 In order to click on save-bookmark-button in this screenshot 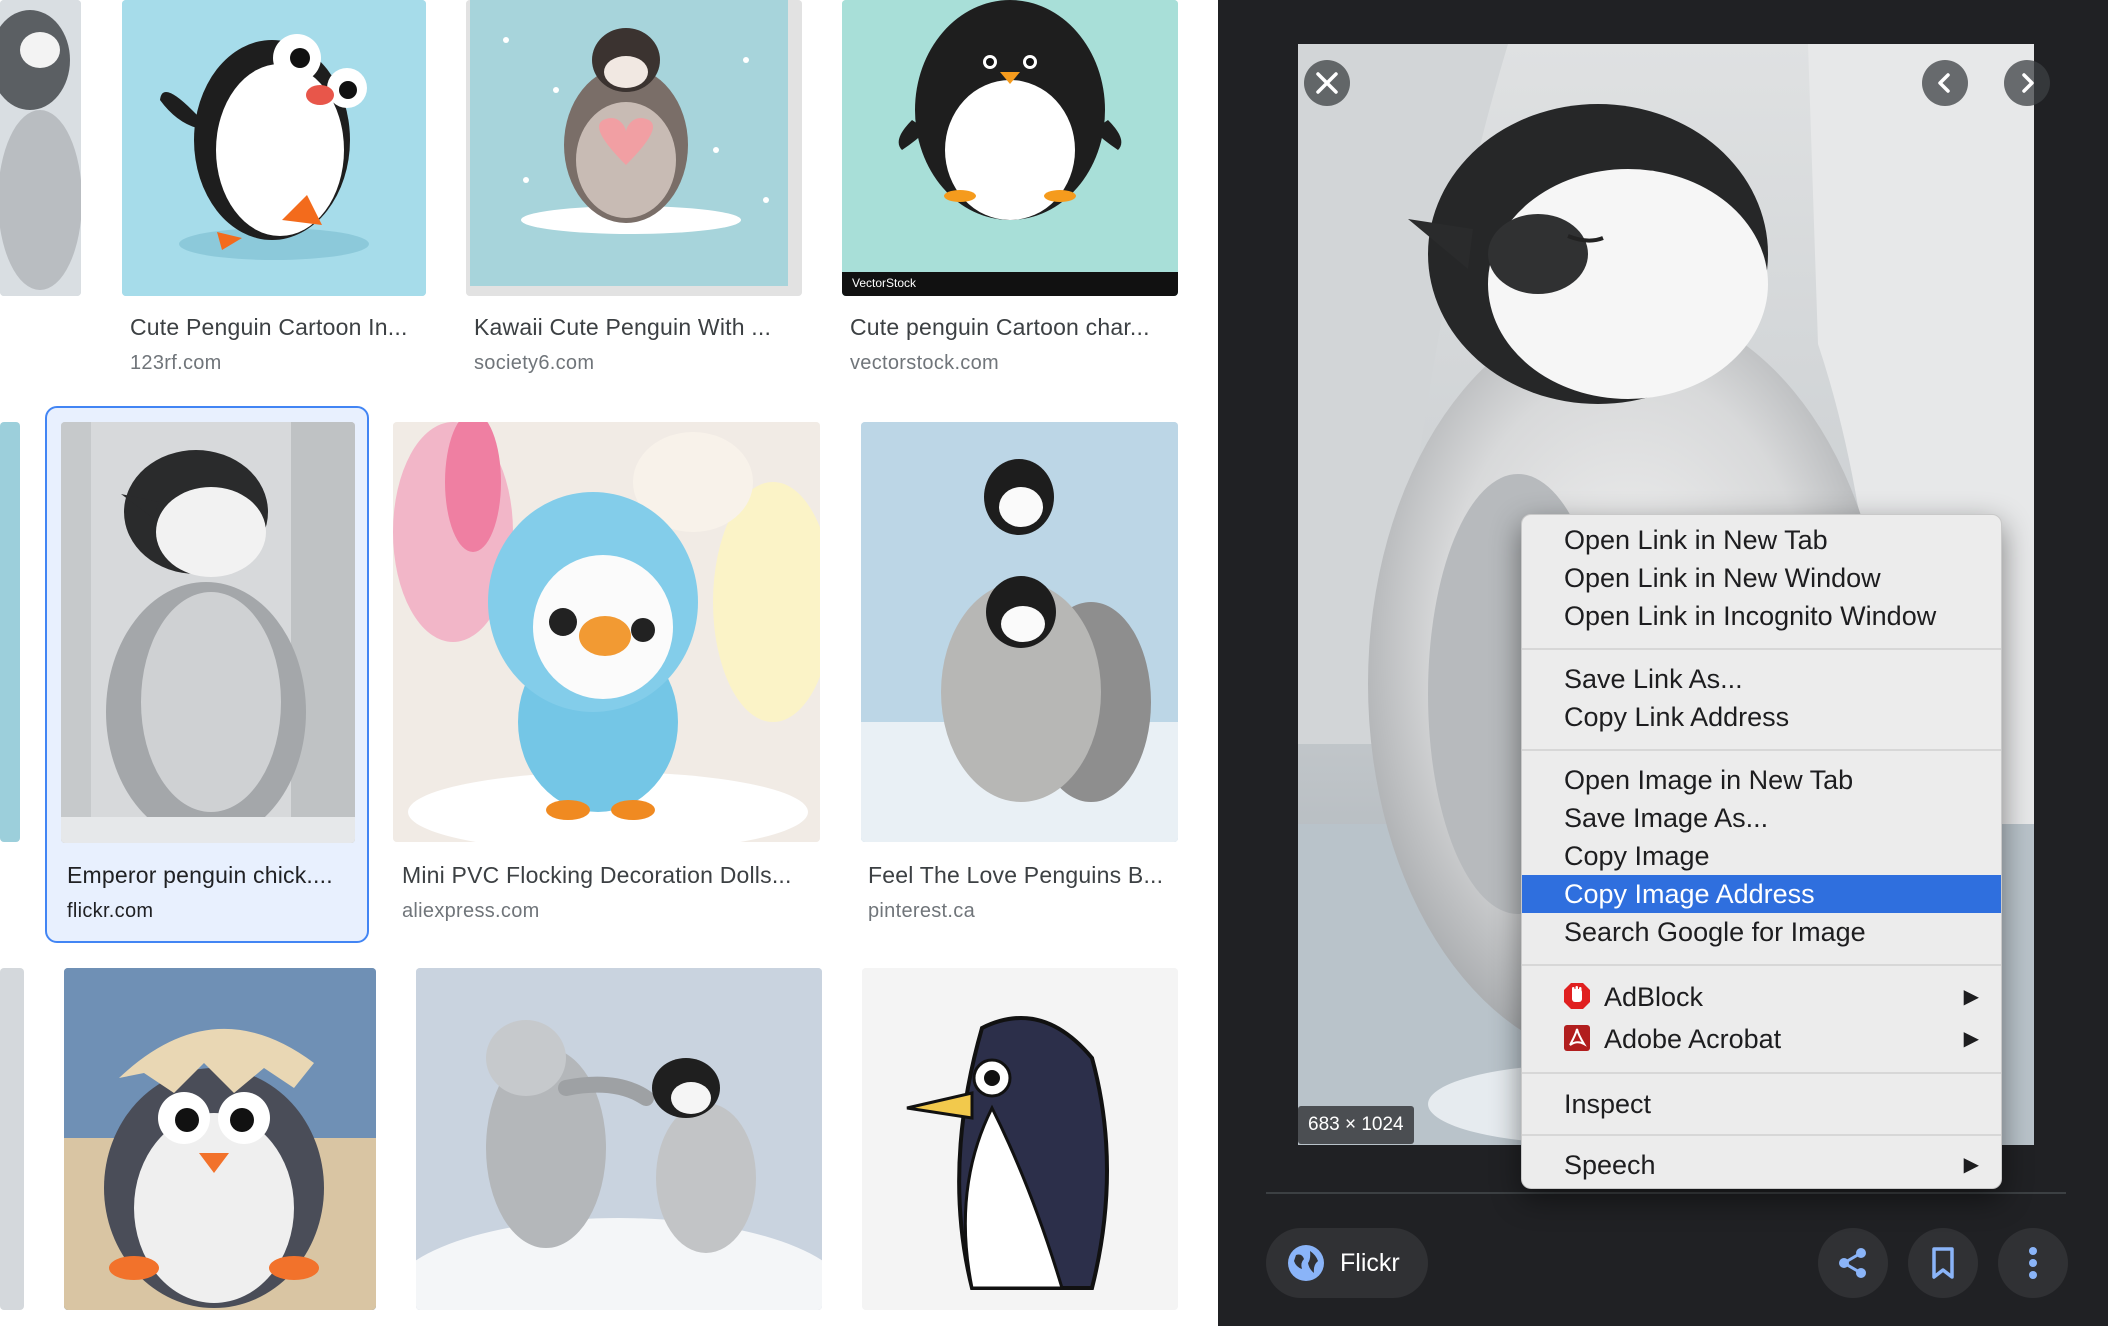, I will do `click(1943, 1263)`.